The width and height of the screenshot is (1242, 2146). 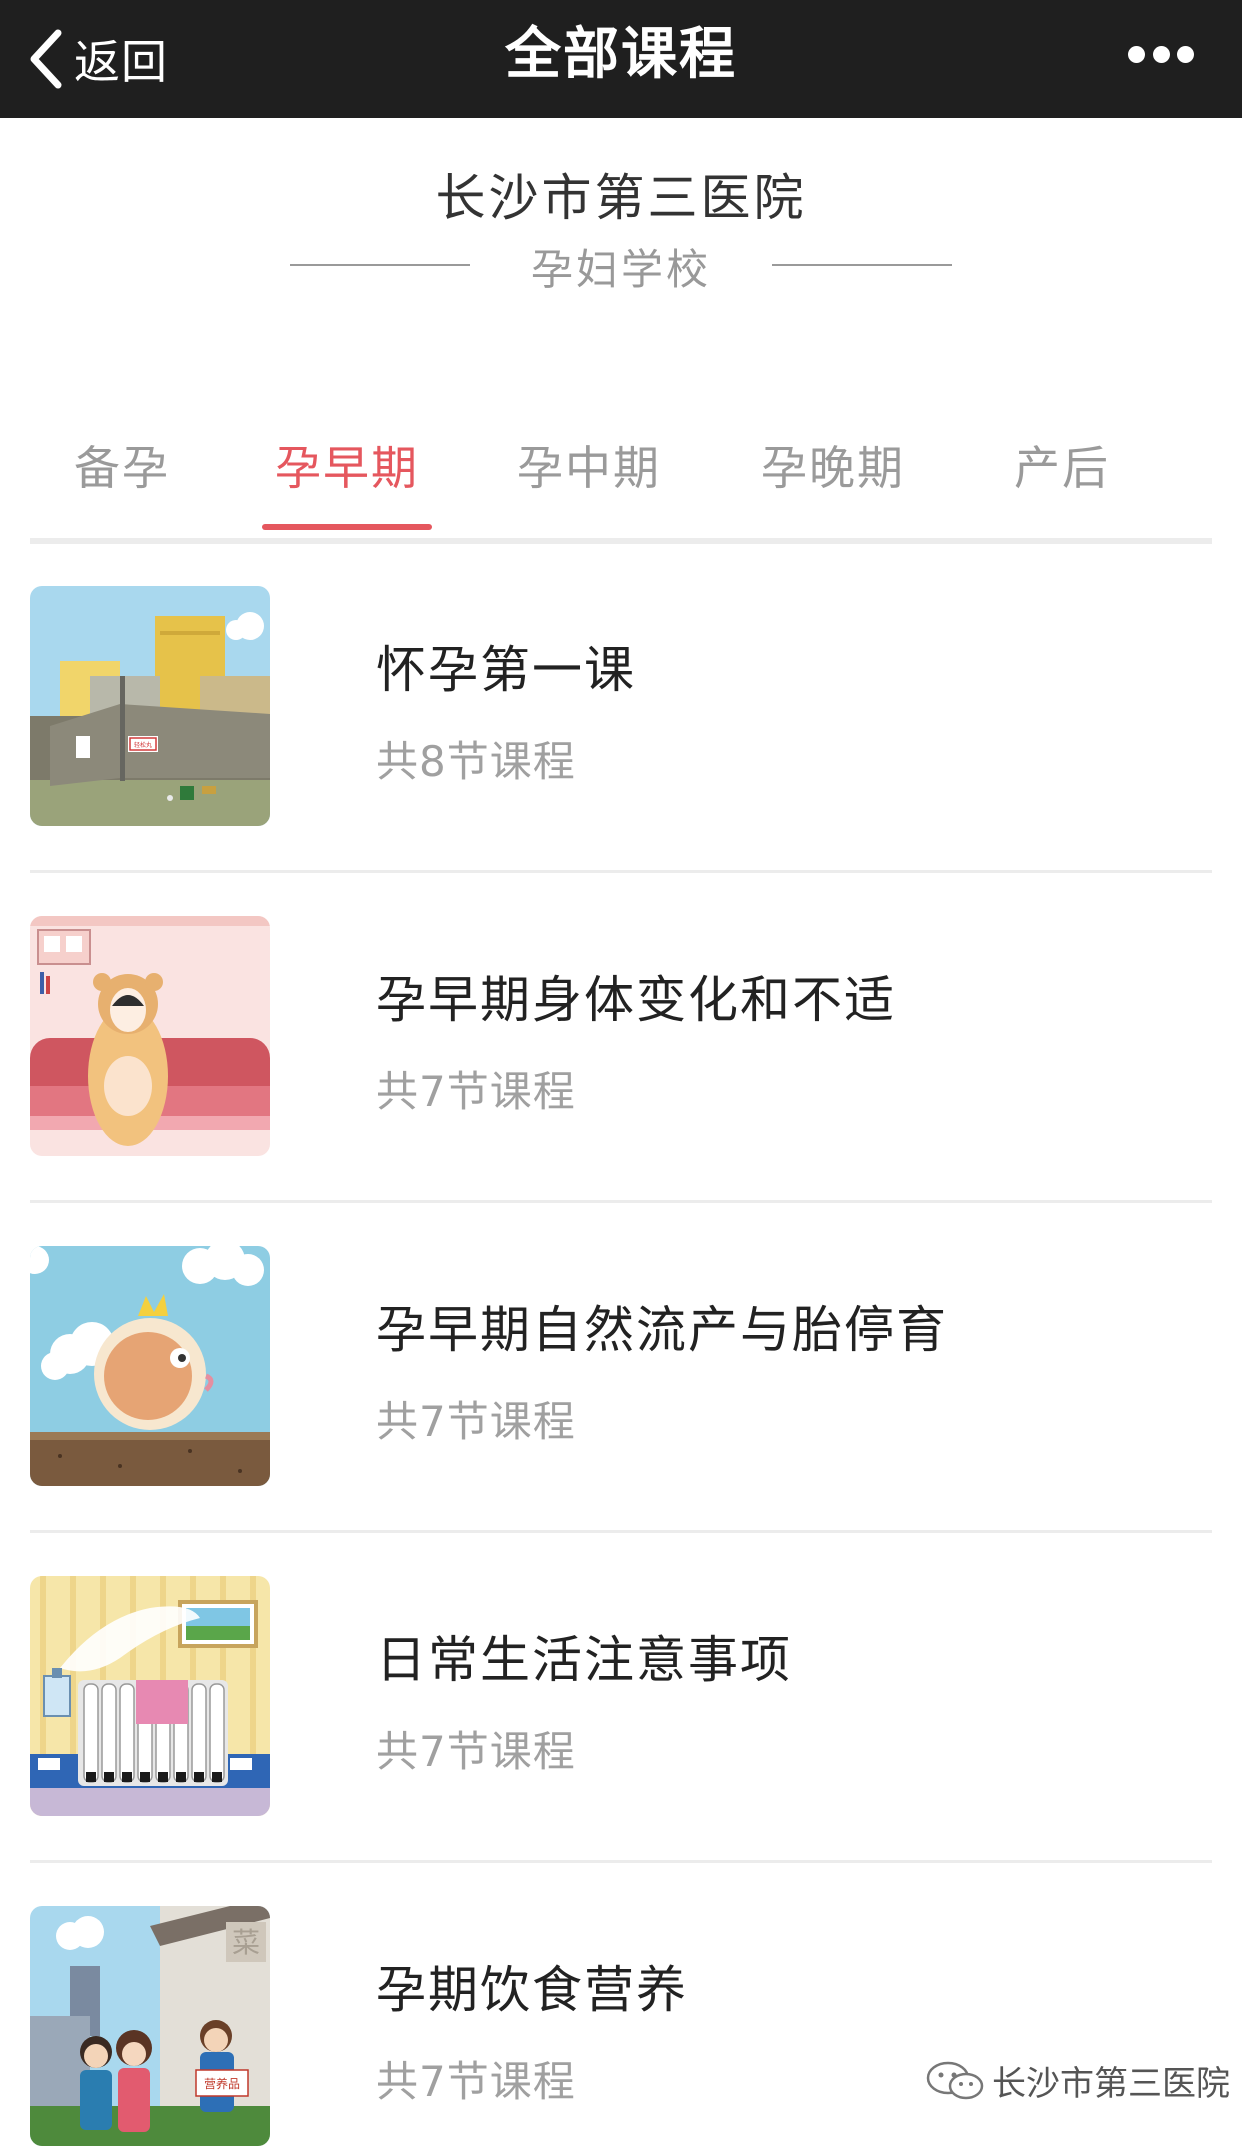 I want to click on course-item: 轻松丸 怀孕第一课 共8节课程, so click(x=621, y=751).